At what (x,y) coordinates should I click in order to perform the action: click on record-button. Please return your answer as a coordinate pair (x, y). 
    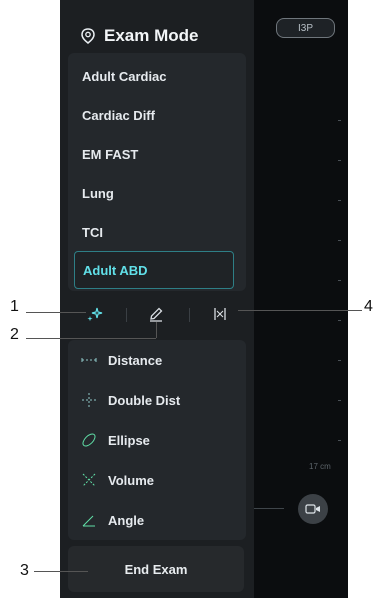
    Looking at the image, I should click on (313, 509).